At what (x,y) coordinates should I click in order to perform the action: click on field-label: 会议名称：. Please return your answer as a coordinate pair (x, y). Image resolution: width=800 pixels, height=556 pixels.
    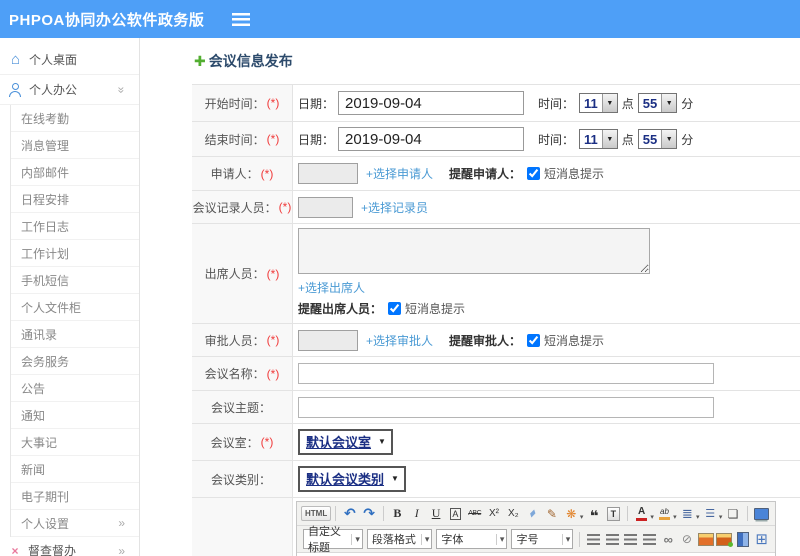
    Looking at the image, I should click on (234, 374).